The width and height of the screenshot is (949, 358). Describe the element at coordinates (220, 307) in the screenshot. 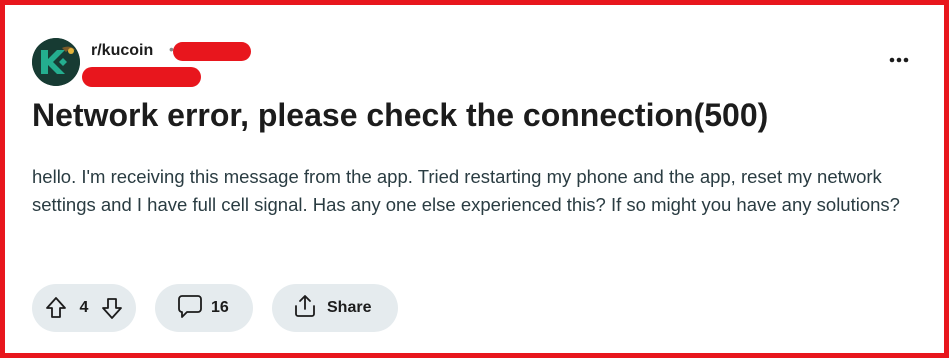

I see `comment-count: 16` at that location.